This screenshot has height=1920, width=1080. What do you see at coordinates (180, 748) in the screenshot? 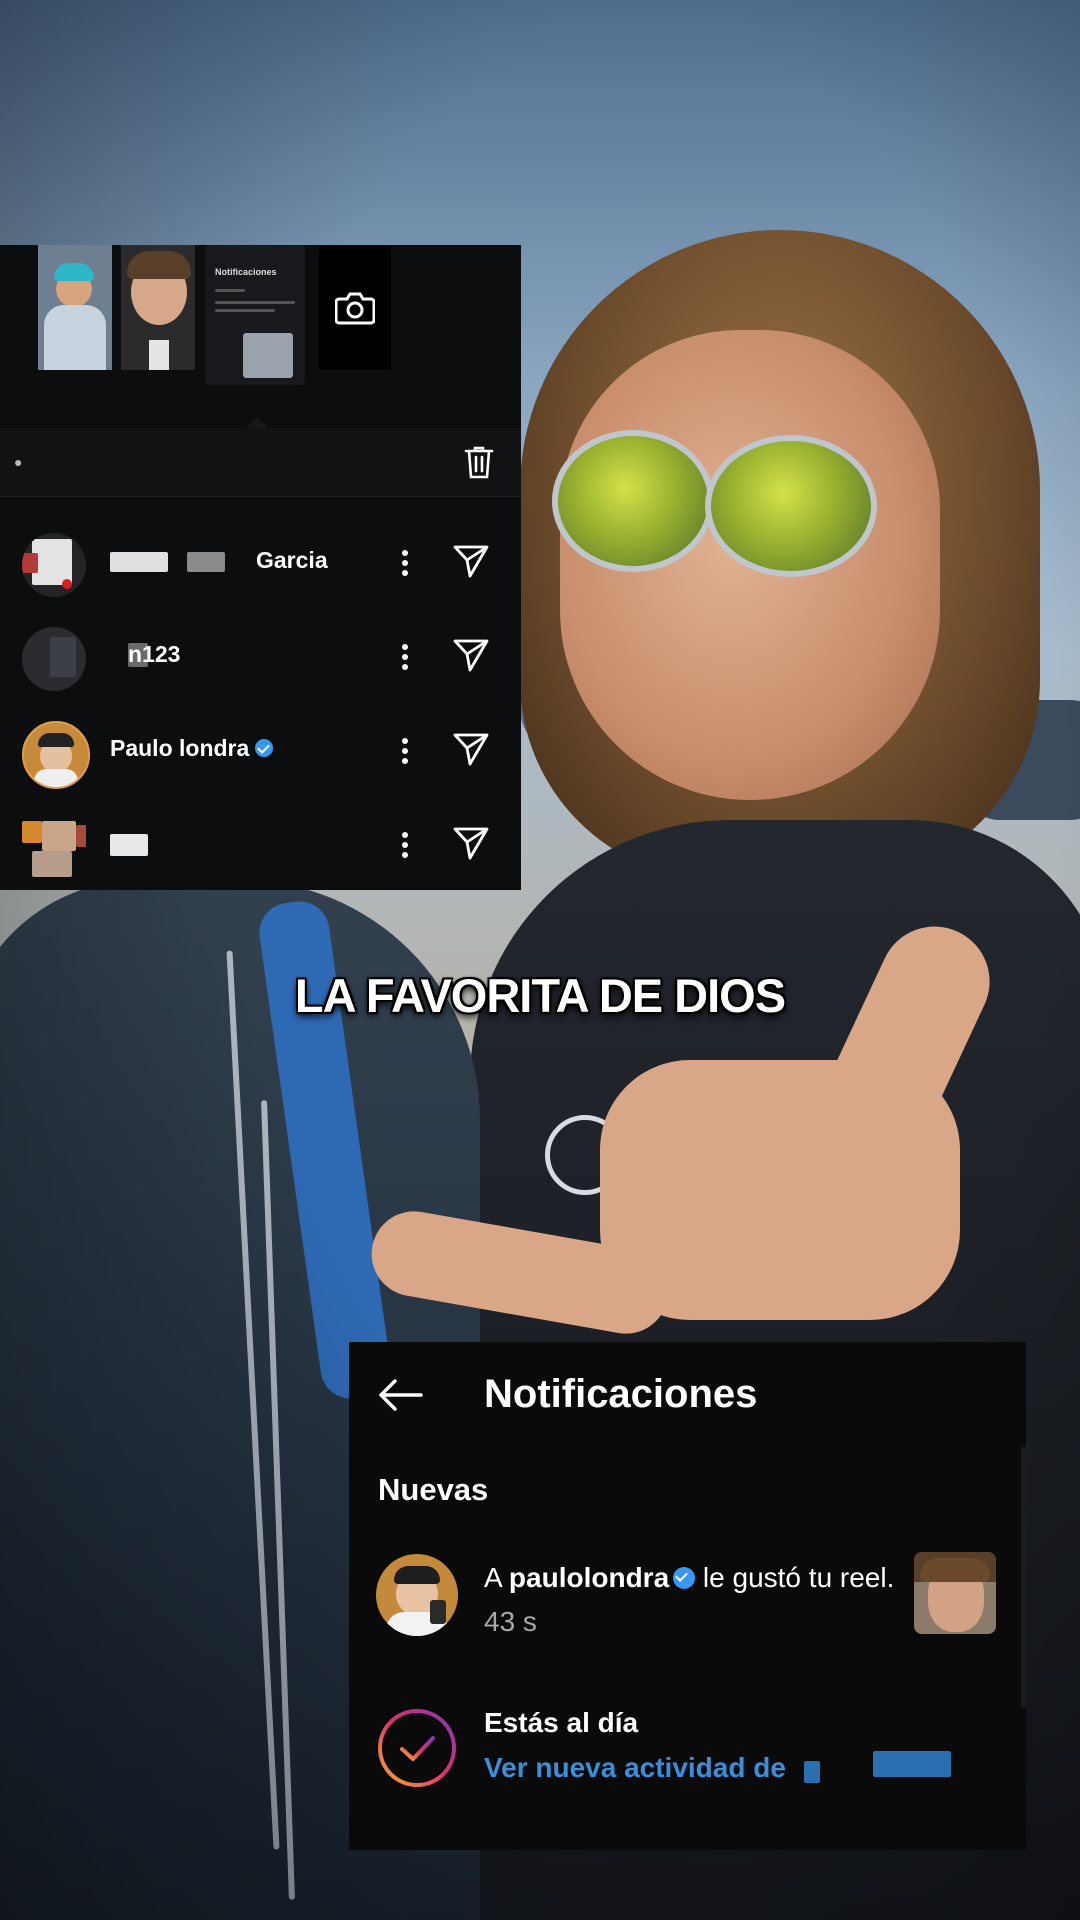
I see `contact-name-text: Paulo londra` at bounding box center [180, 748].